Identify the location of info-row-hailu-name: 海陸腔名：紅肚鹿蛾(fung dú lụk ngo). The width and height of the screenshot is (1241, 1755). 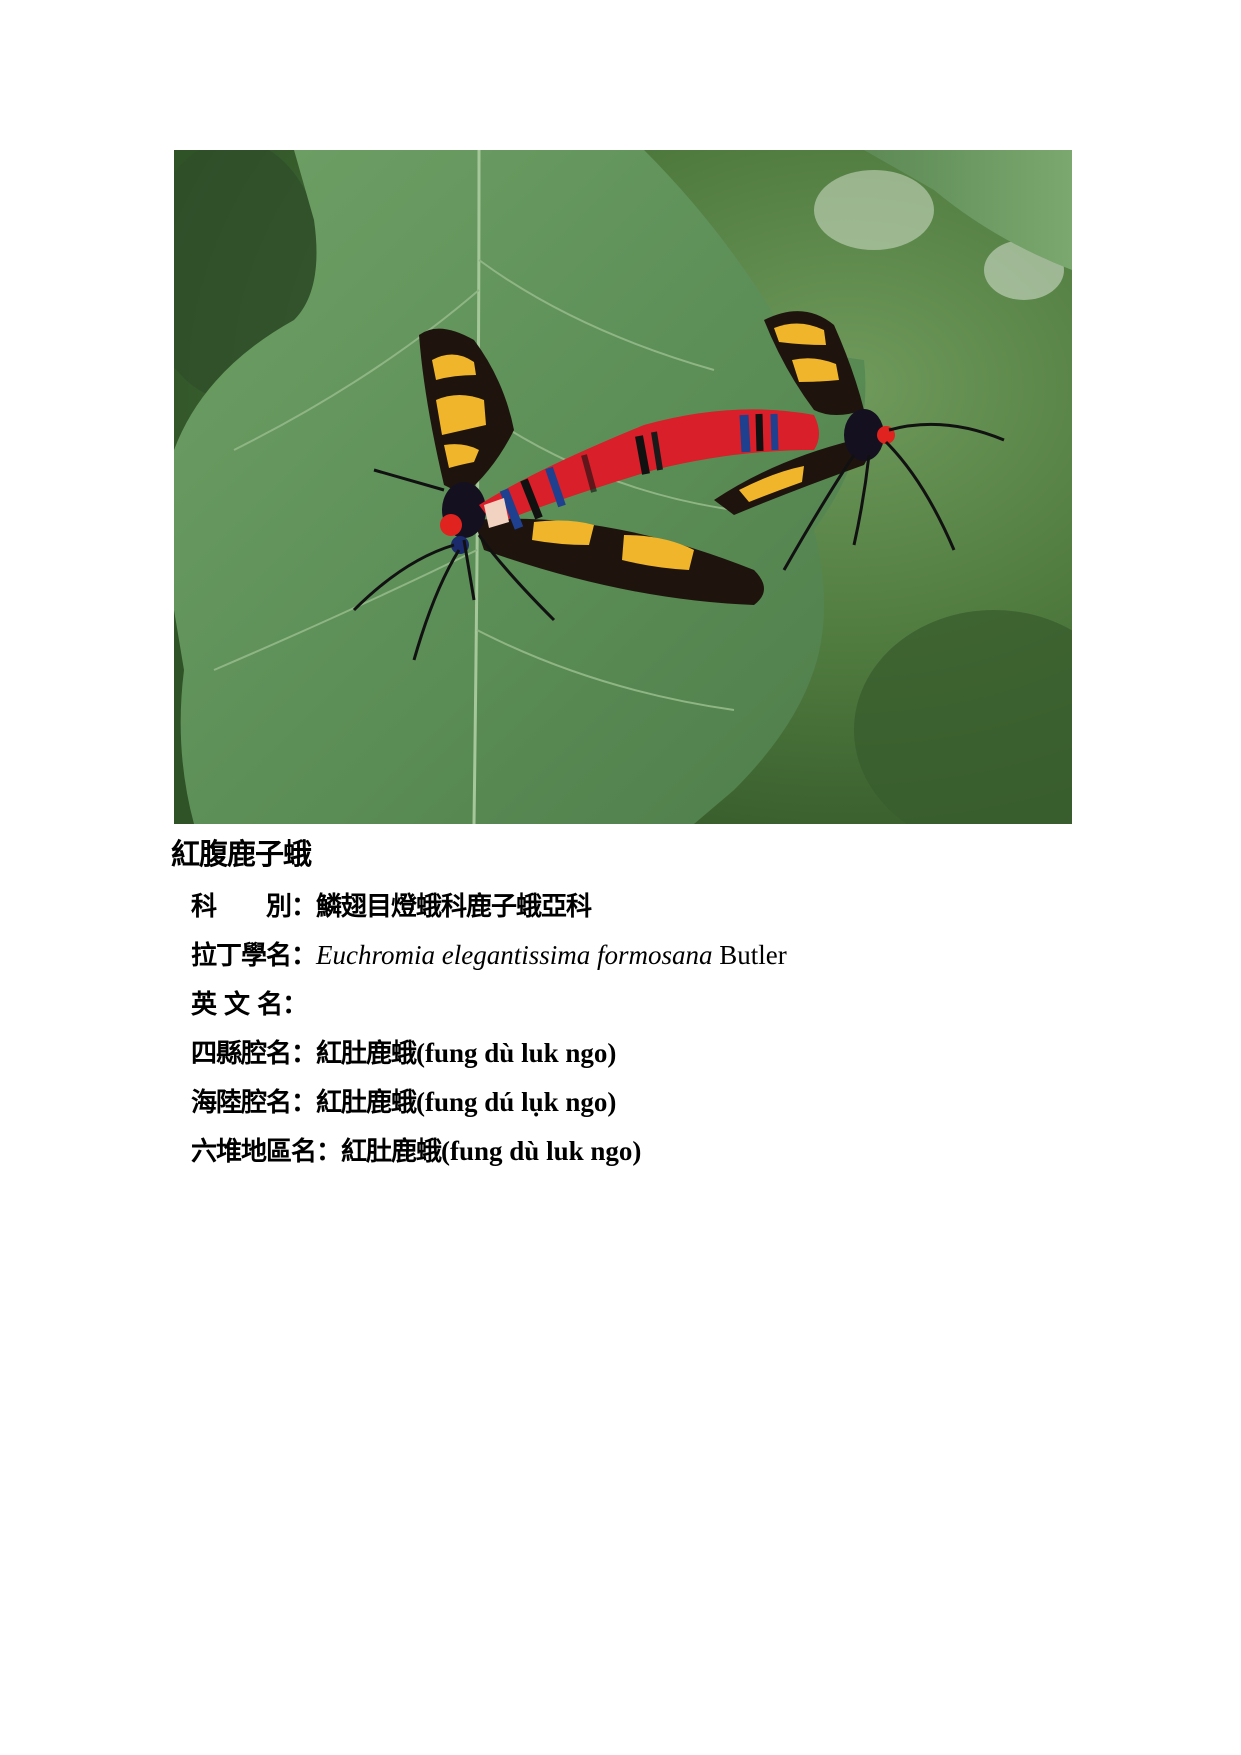
(489, 1102).